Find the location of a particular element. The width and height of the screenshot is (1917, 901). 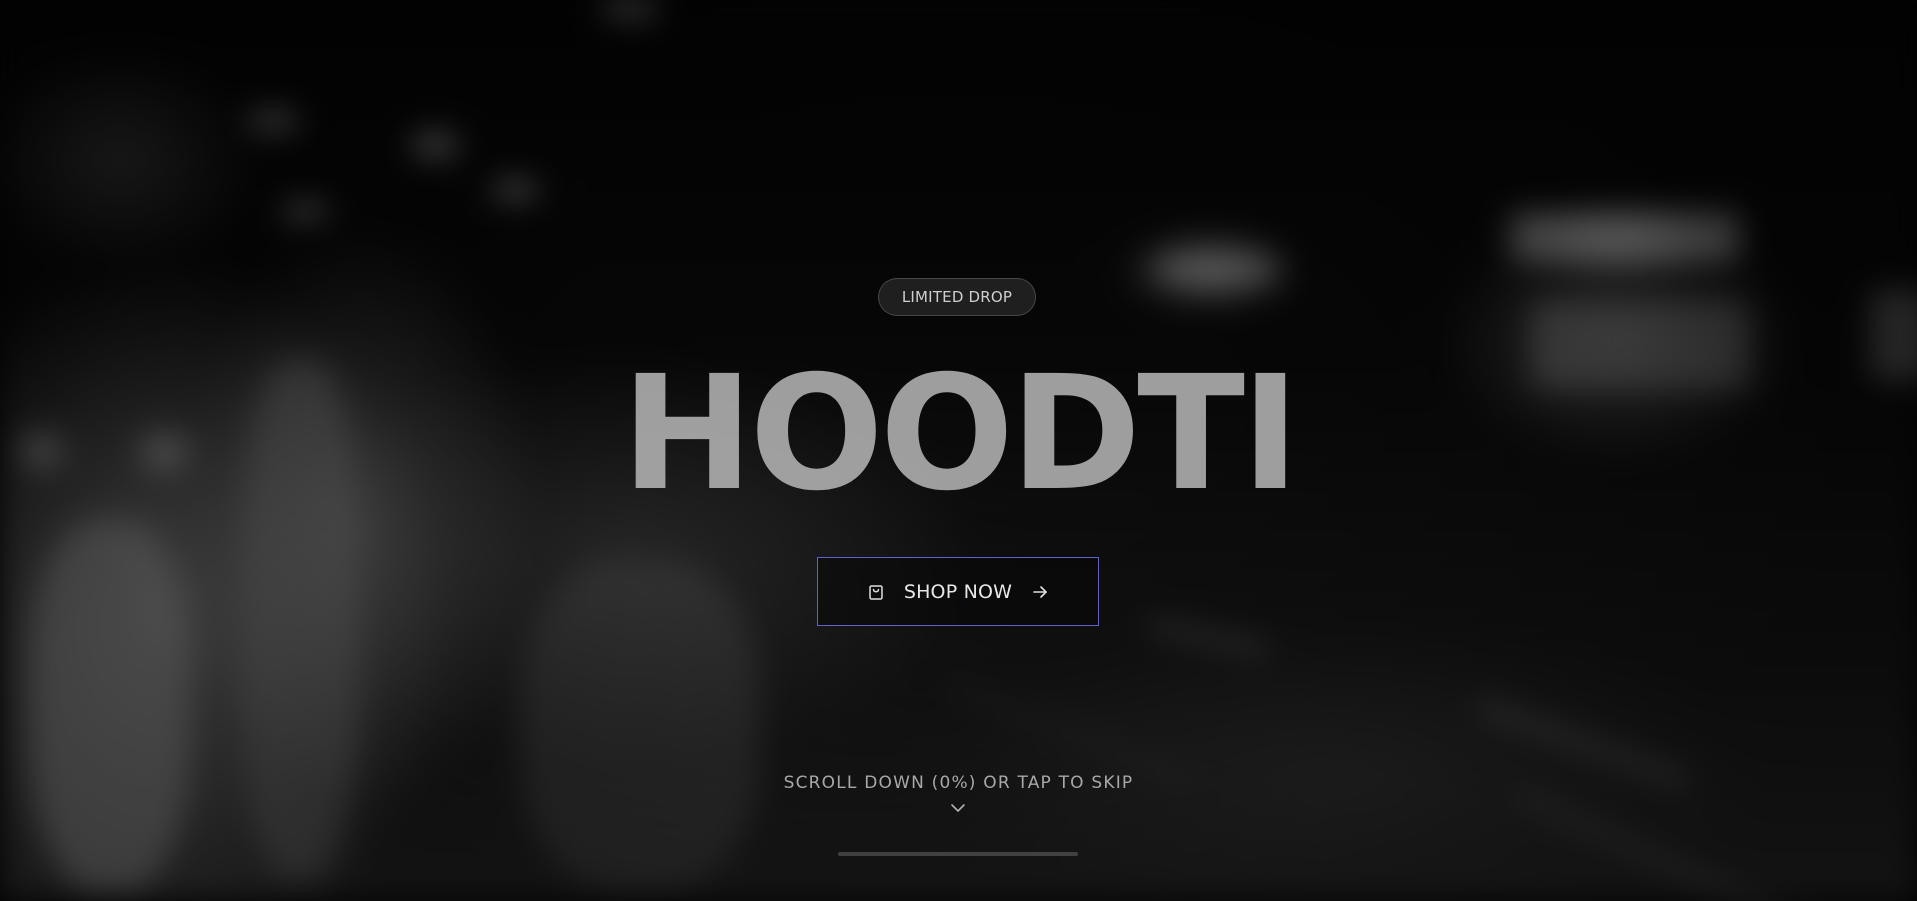

shopping-bag-icon is located at coordinates (876, 592).